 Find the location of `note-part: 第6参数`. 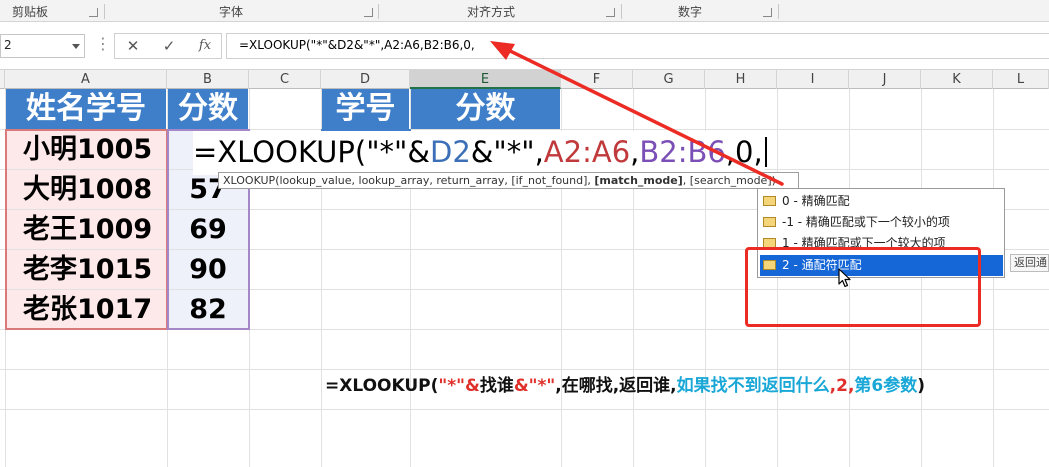

note-part: 第6参数 is located at coordinates (886, 386).